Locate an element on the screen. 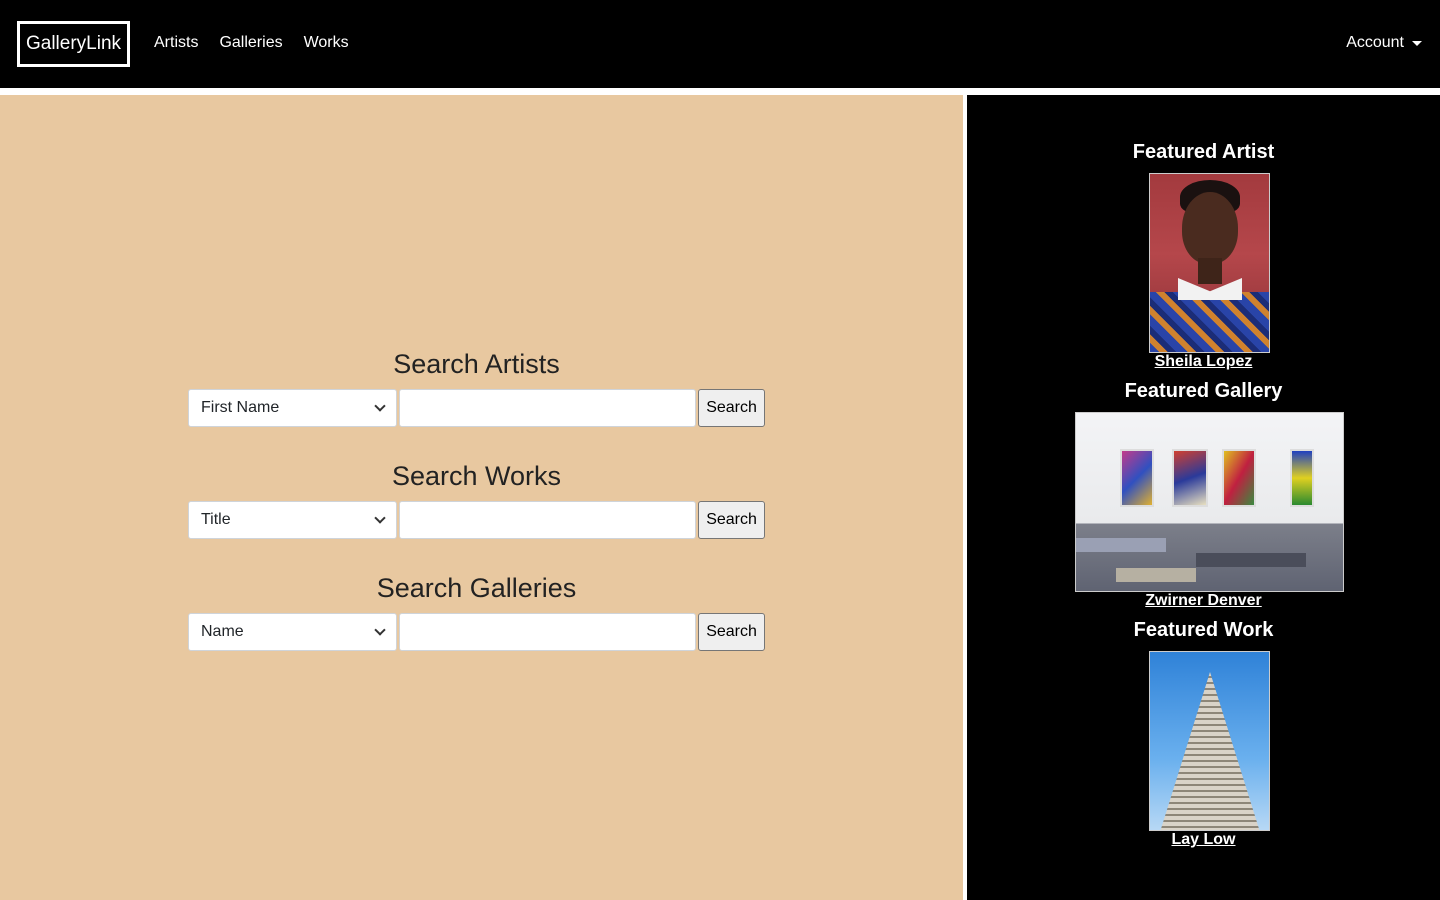 The width and height of the screenshot is (1440, 900). featured-artist-link: Sheila Lopez is located at coordinates (1203, 362).